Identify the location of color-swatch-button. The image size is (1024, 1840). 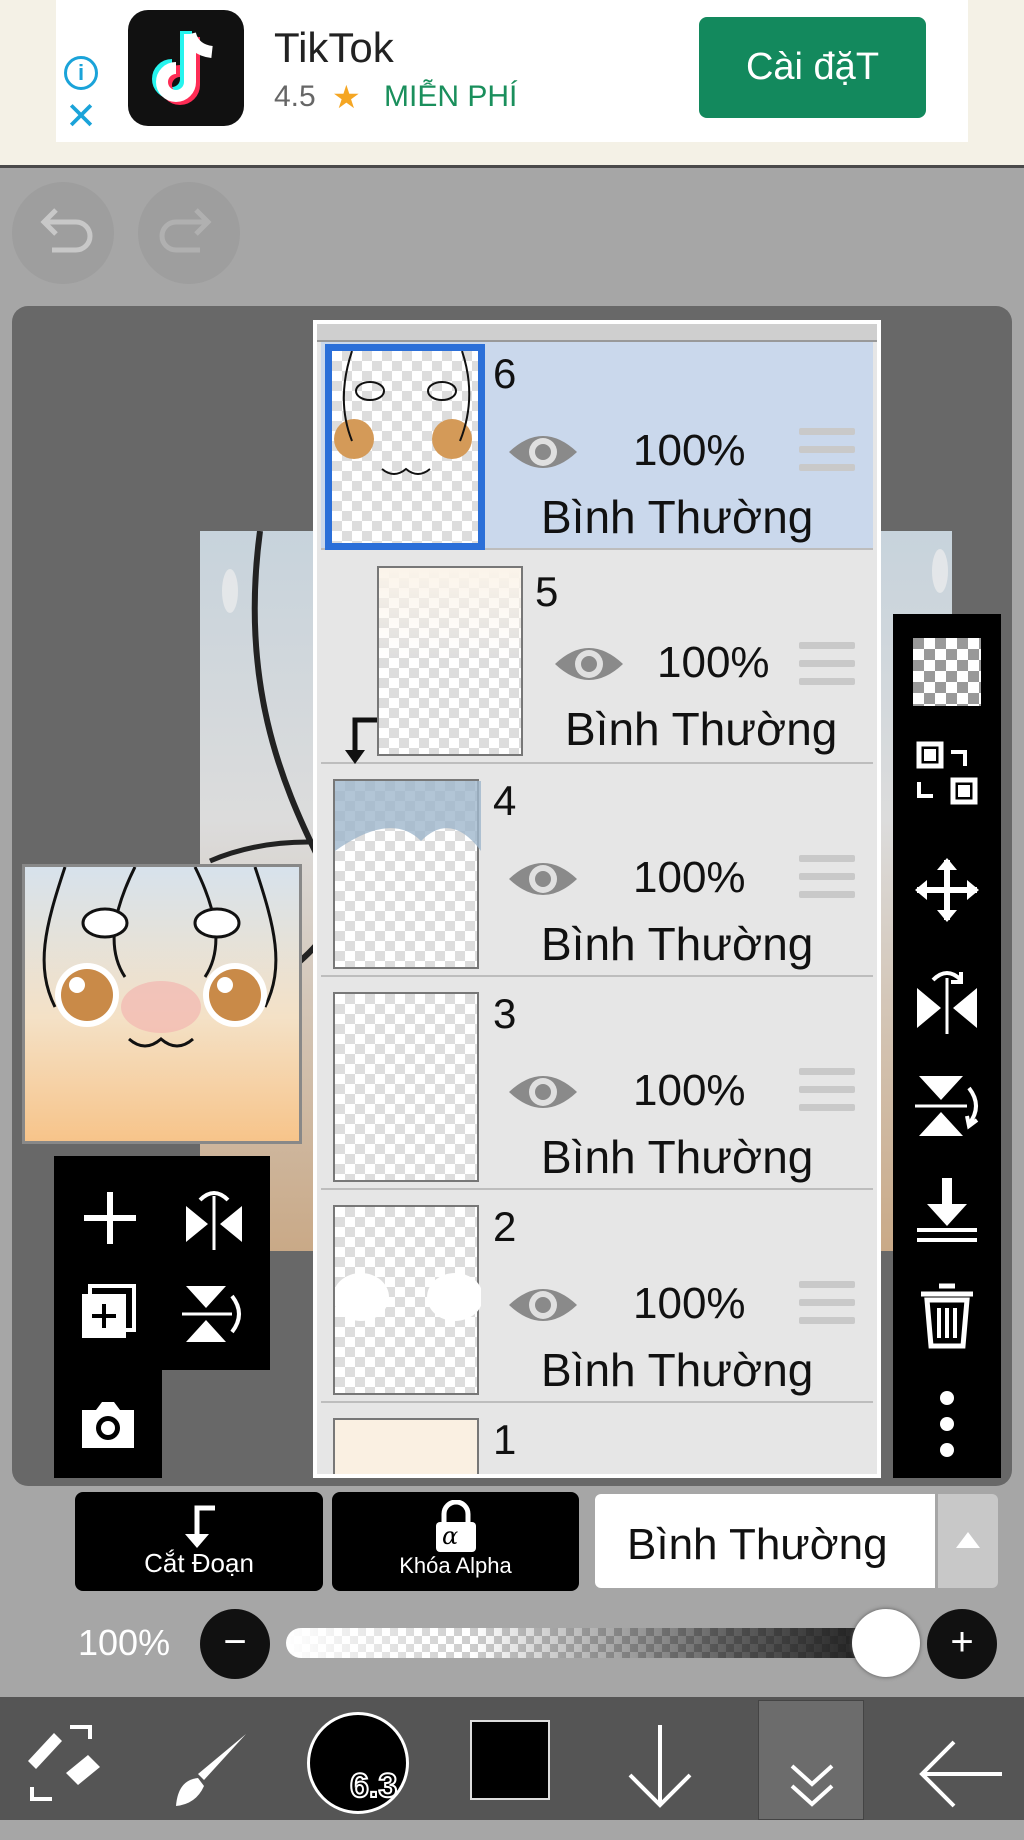
(510, 1760).